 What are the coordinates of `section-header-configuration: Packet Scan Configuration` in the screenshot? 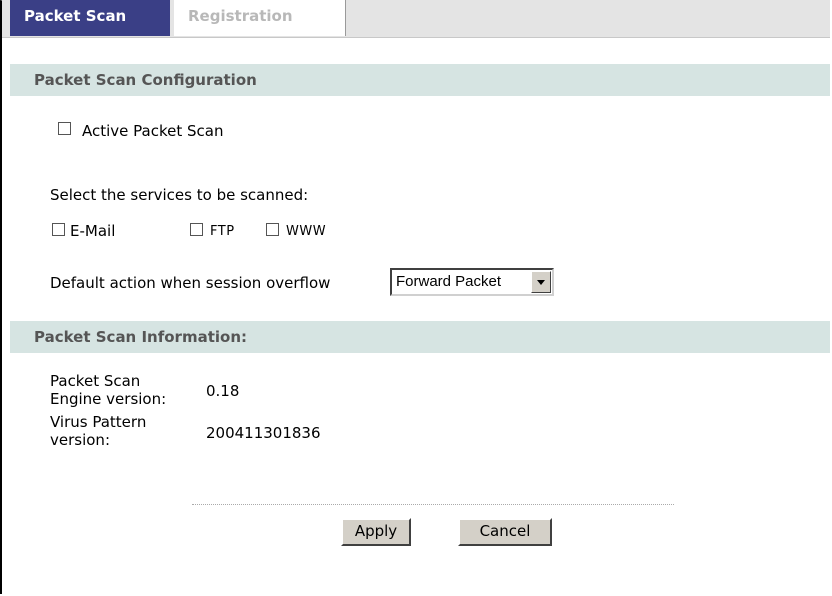 It's located at (420, 80).